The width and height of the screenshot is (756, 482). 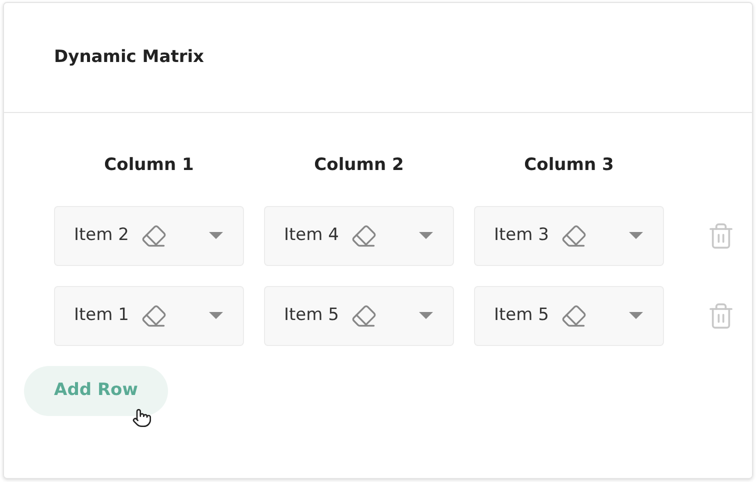 I want to click on select-value: Item 1, so click(x=101, y=315).